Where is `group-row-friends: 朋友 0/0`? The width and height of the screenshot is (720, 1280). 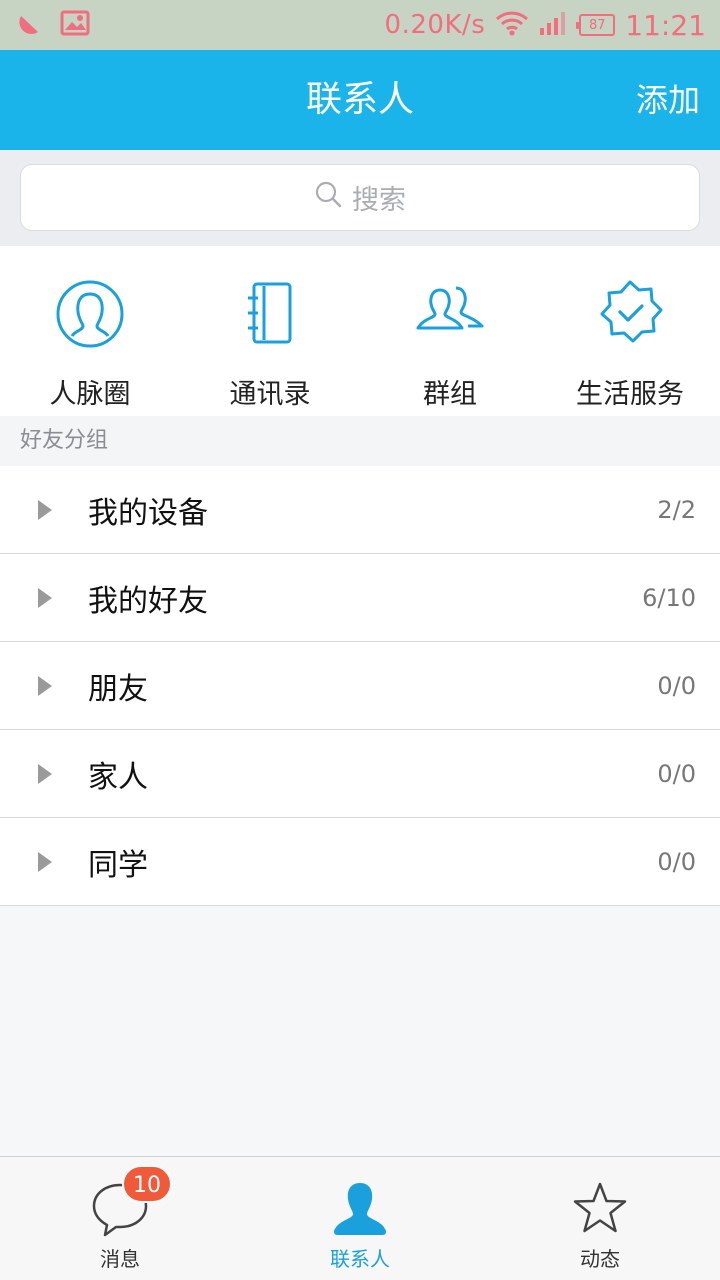 group-row-friends: 朋友 0/0 is located at coordinates (360, 686).